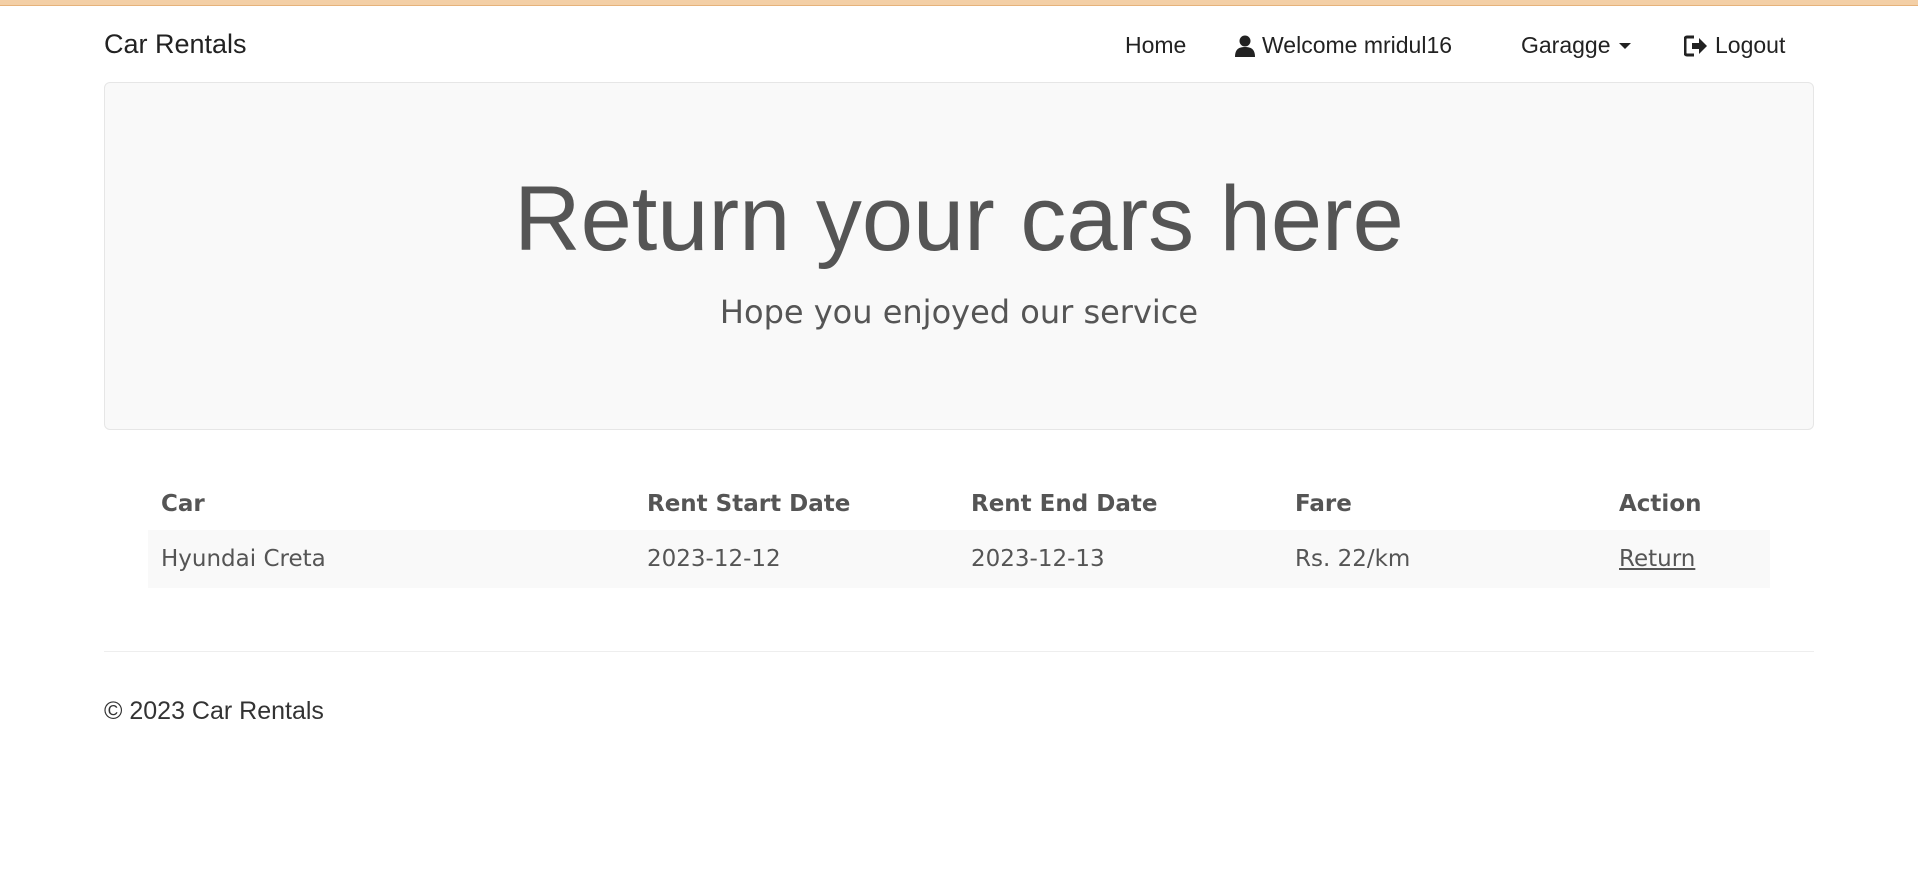 The width and height of the screenshot is (1918, 892). What do you see at coordinates (391, 559) in the screenshot?
I see `cell-car: Hyundai Creta` at bounding box center [391, 559].